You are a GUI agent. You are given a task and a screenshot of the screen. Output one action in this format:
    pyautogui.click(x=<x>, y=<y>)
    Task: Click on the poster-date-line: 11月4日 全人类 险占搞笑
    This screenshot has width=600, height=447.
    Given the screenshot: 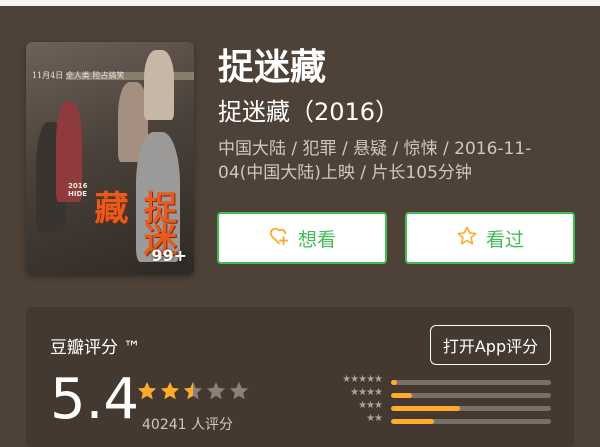 What is the action you would take?
    pyautogui.click(x=78, y=75)
    